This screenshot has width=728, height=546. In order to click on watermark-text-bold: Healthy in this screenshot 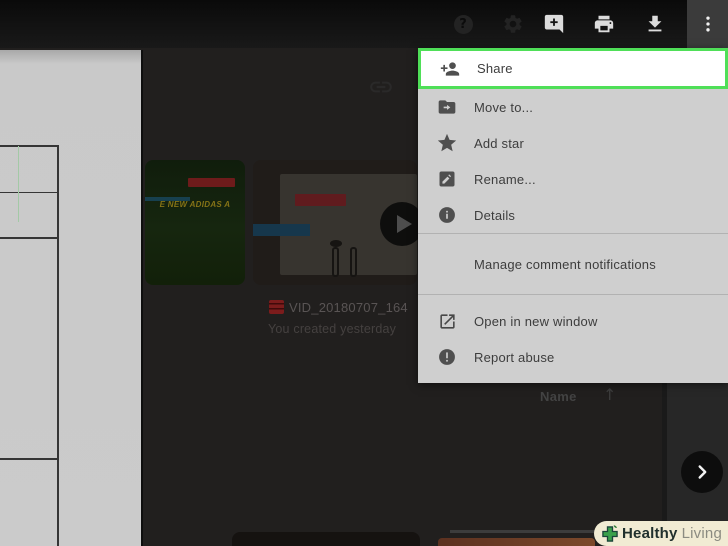, I will do `click(650, 533)`.